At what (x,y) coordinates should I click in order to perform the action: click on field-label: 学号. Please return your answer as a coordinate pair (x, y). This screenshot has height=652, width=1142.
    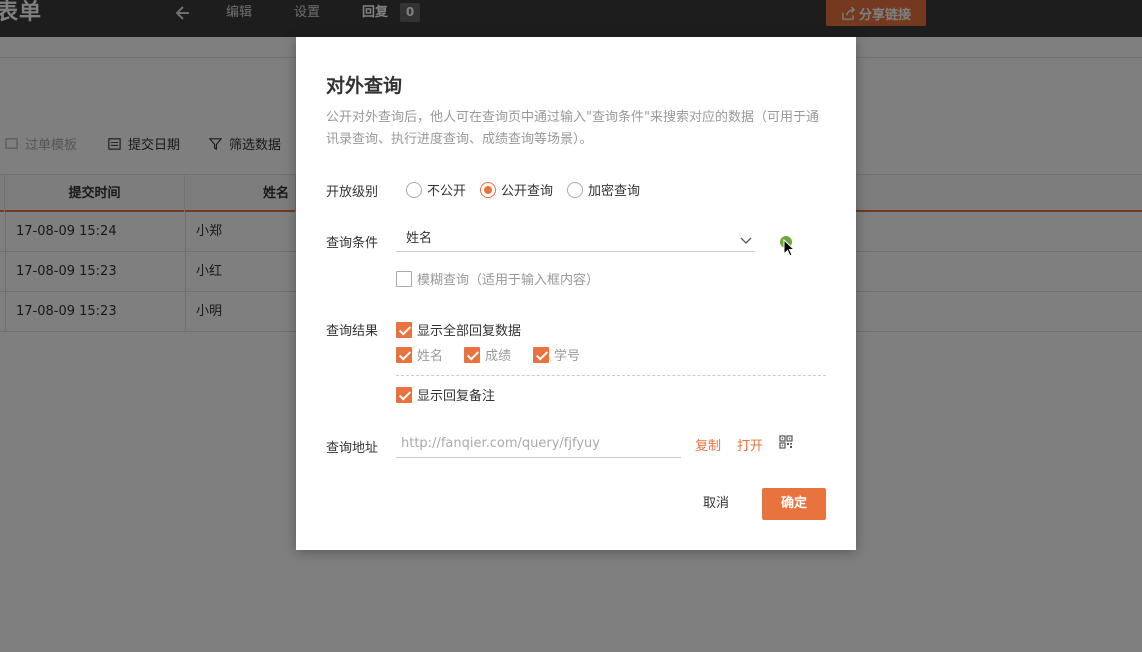
    Looking at the image, I should click on (567, 356).